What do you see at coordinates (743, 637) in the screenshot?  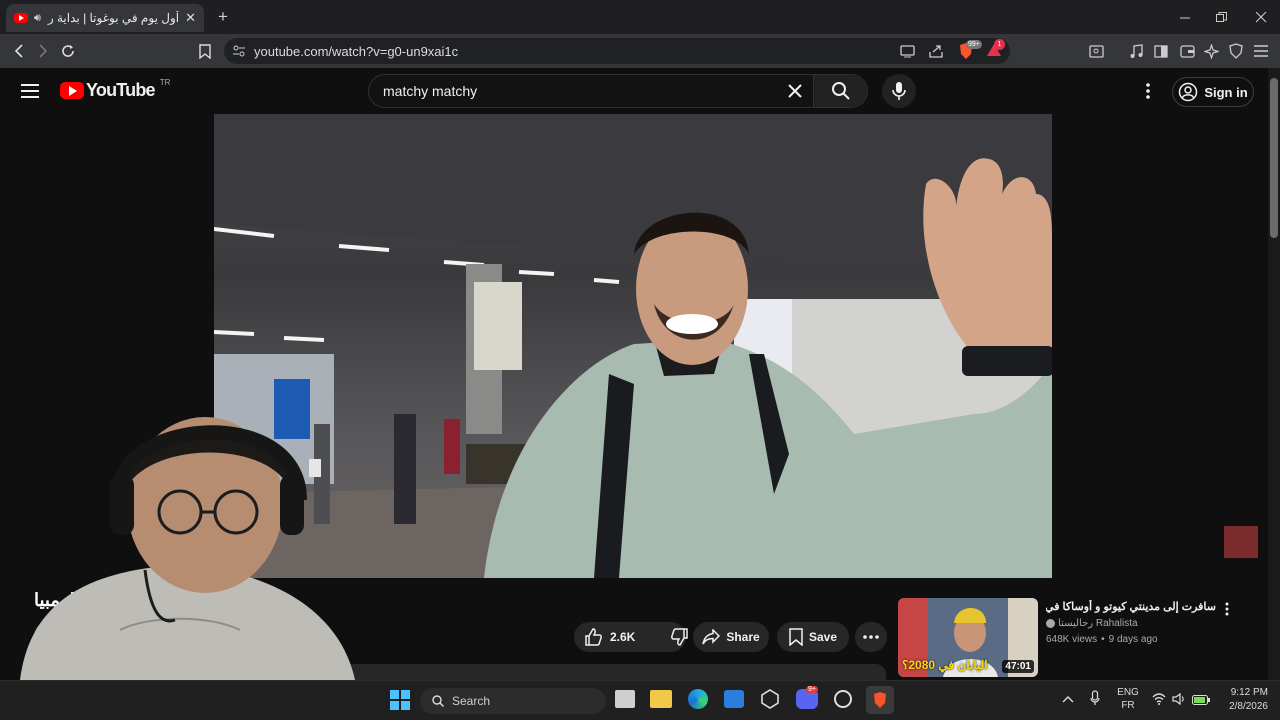 I see `share-label: Share` at bounding box center [743, 637].